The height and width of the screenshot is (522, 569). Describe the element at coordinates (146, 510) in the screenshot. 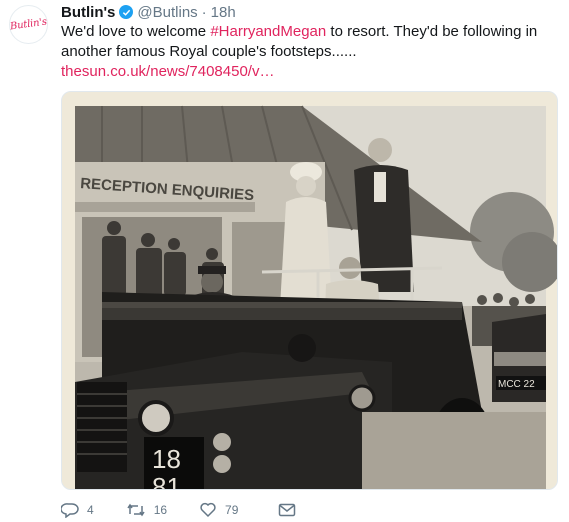

I see `retweet-button: 16` at that location.